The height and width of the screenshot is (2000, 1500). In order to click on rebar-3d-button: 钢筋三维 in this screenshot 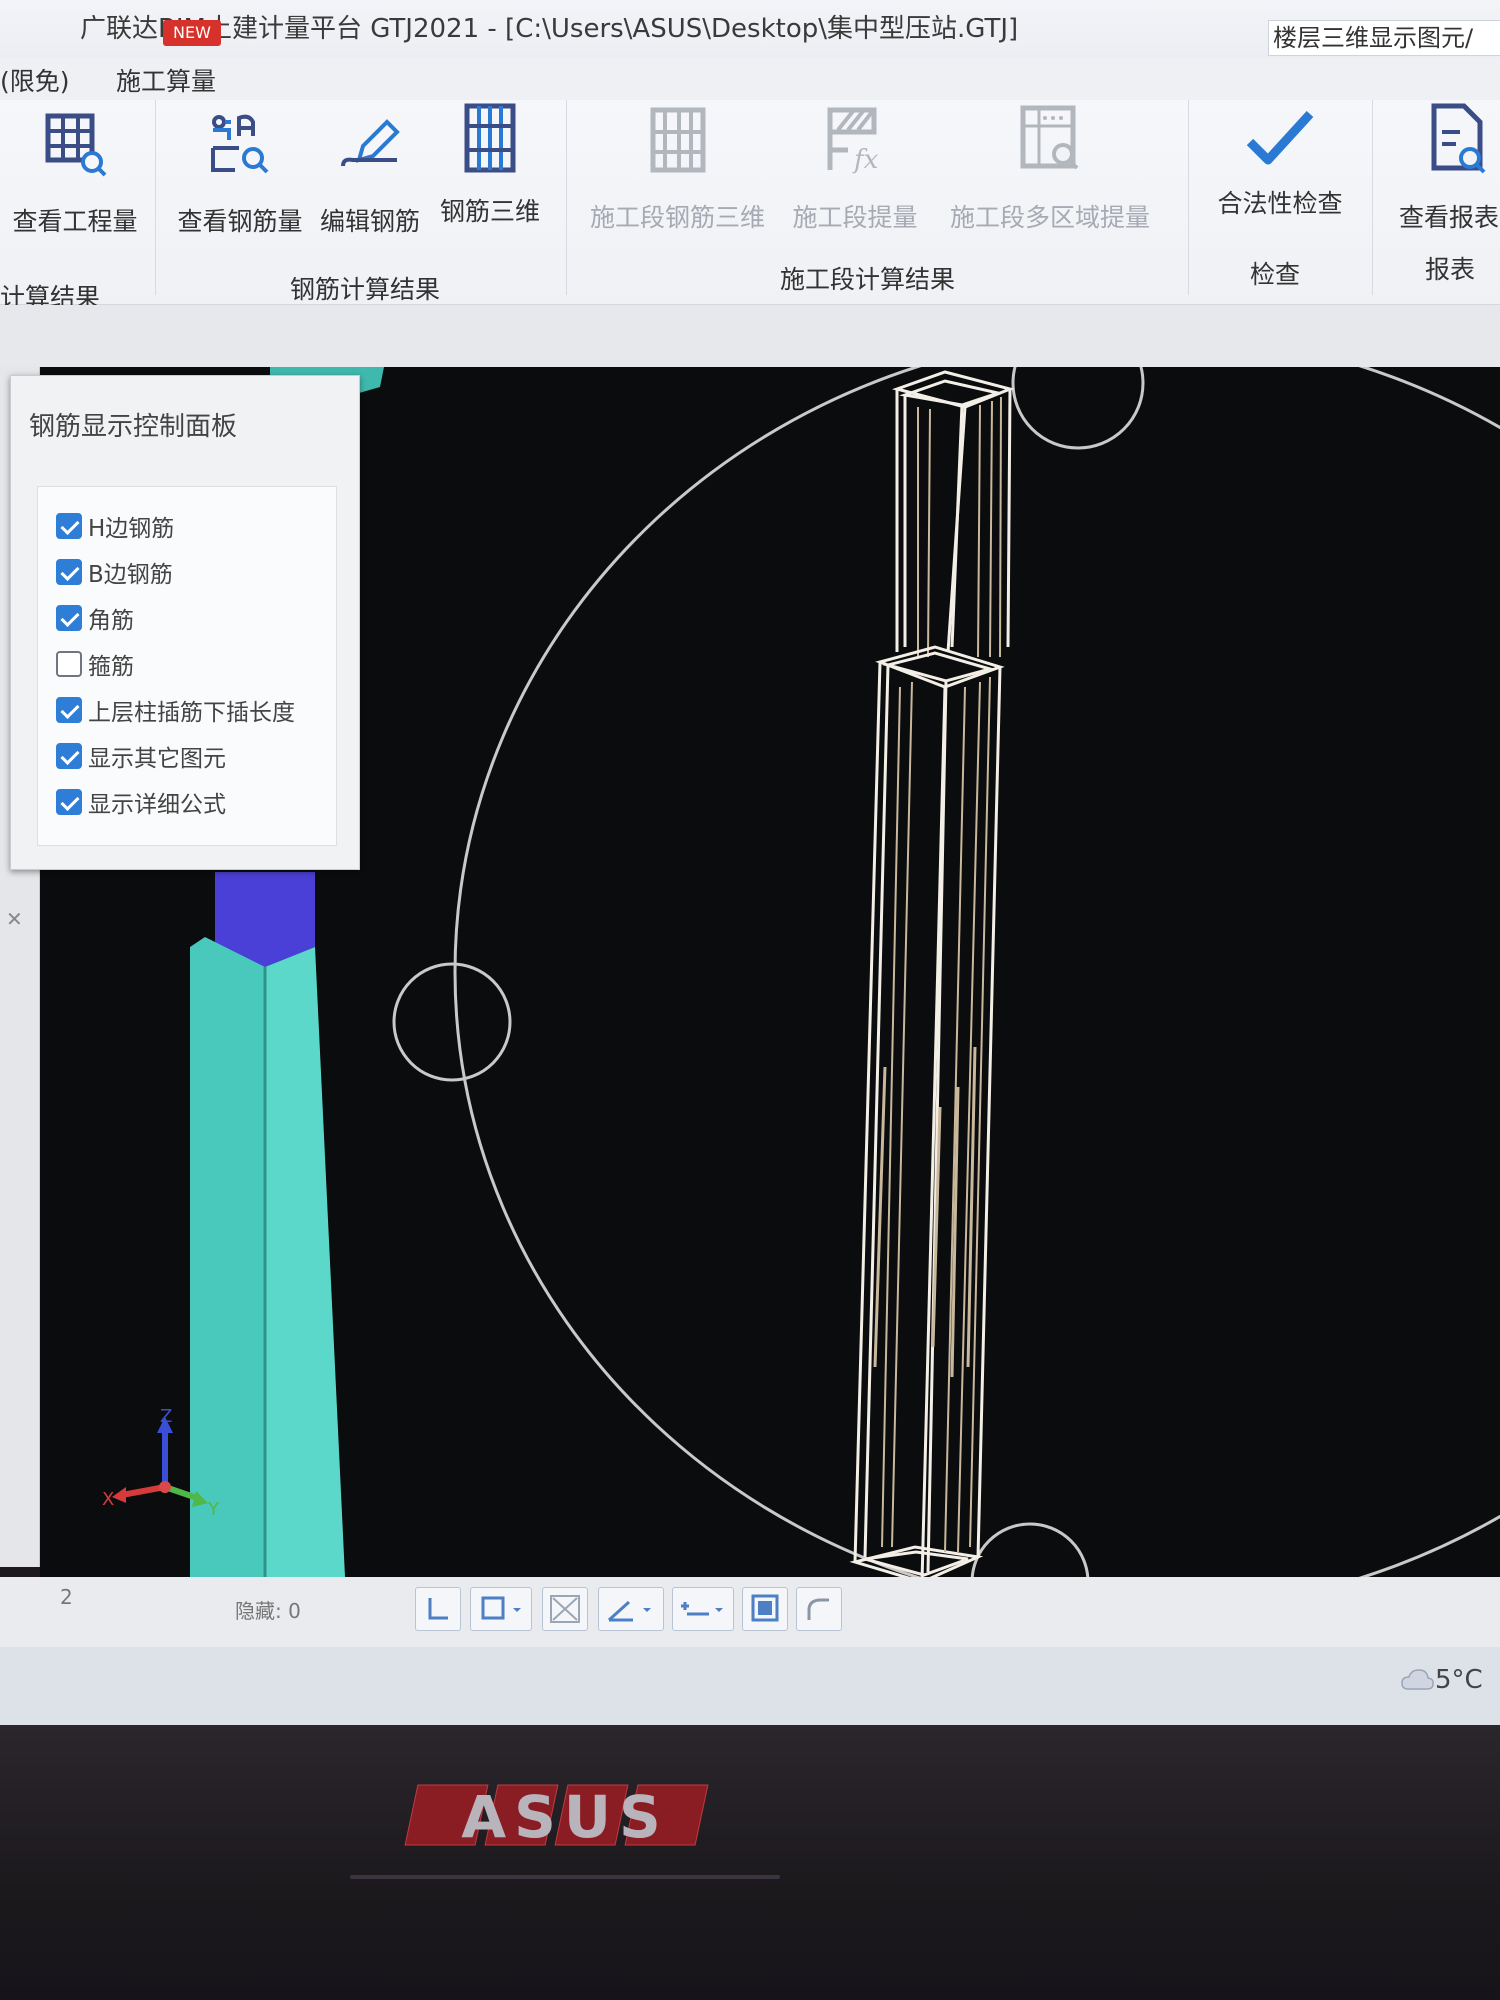, I will do `click(490, 164)`.